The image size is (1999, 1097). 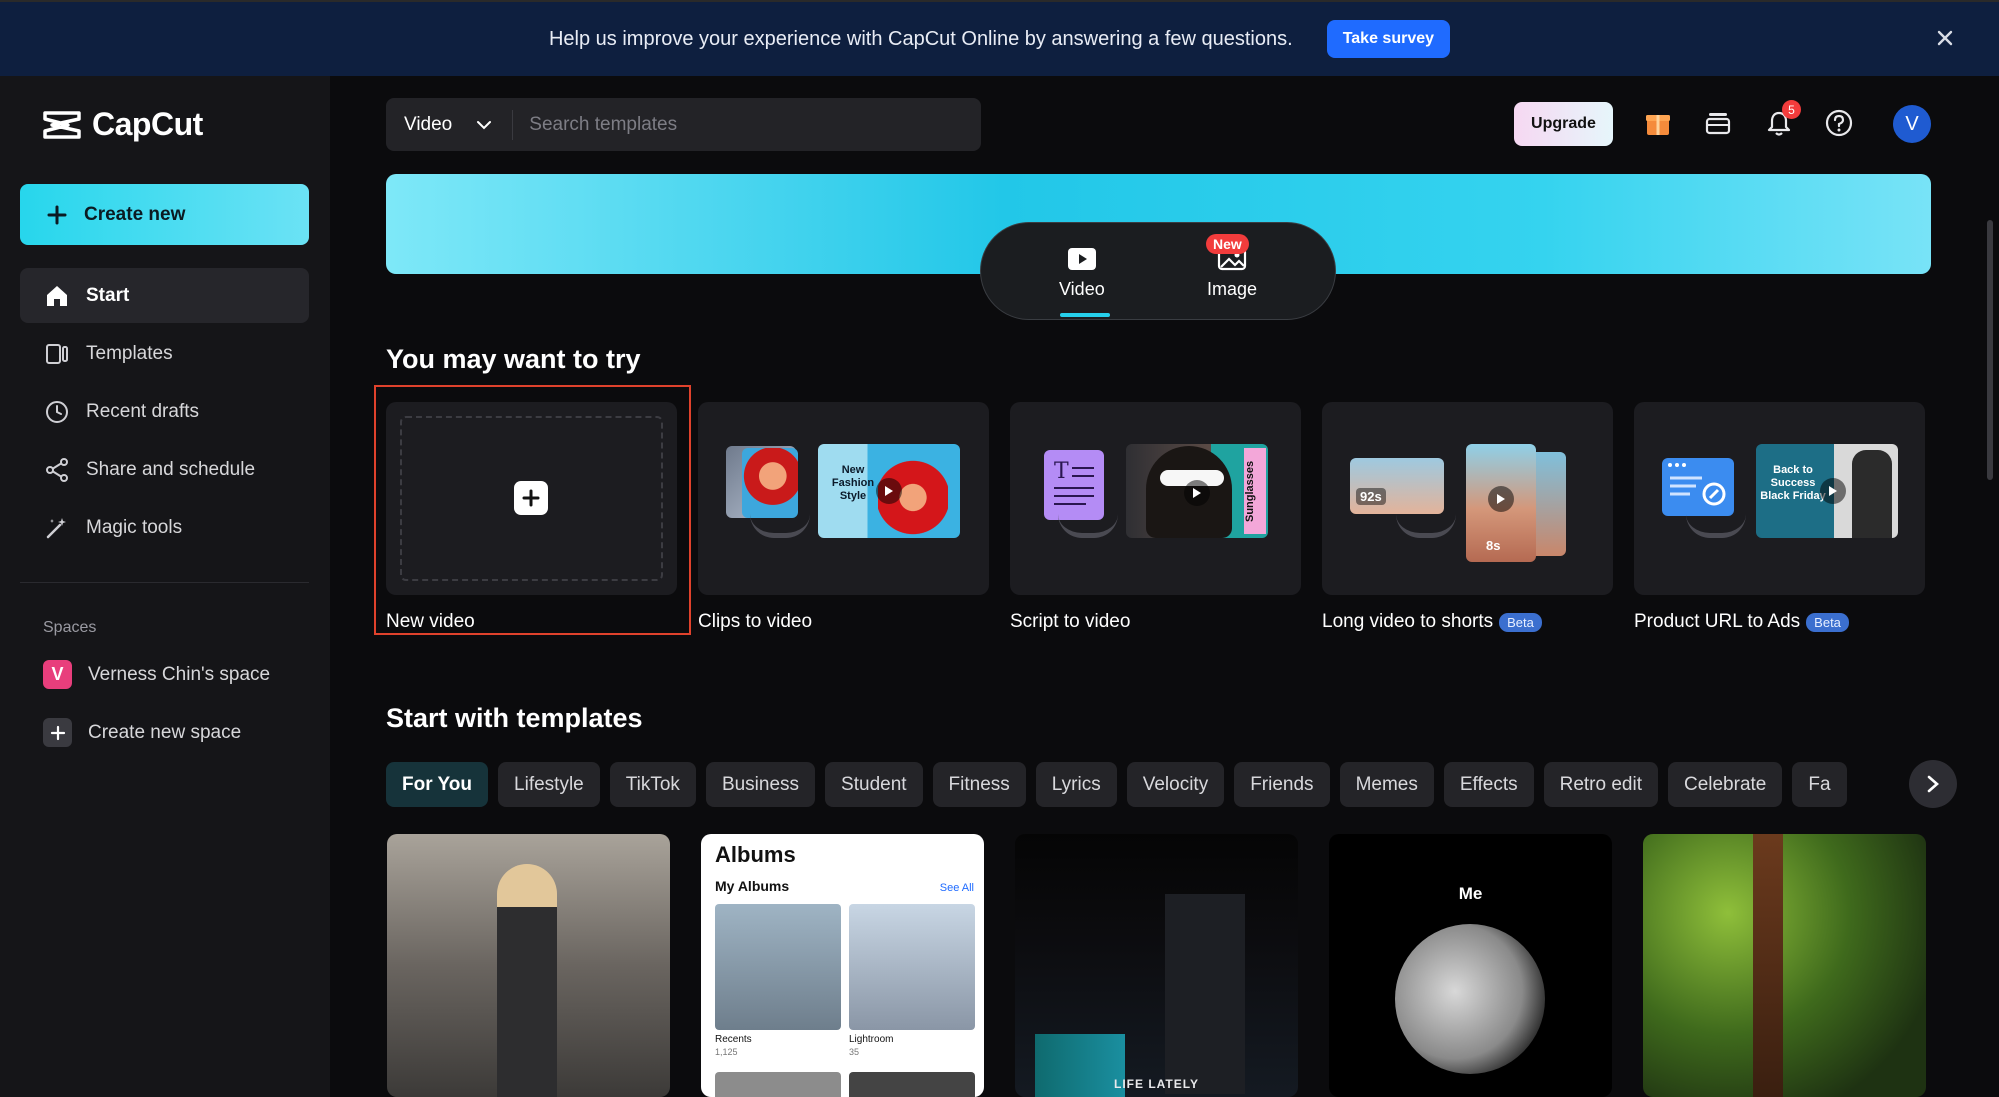 I want to click on space-avatar: V, so click(x=57, y=674).